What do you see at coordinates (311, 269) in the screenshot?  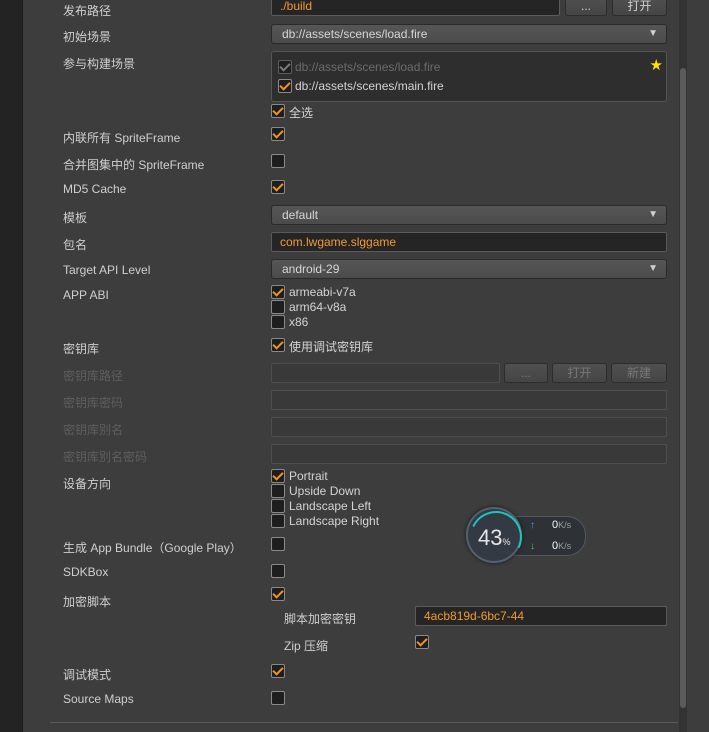 I see `target-api-value: android-29` at bounding box center [311, 269].